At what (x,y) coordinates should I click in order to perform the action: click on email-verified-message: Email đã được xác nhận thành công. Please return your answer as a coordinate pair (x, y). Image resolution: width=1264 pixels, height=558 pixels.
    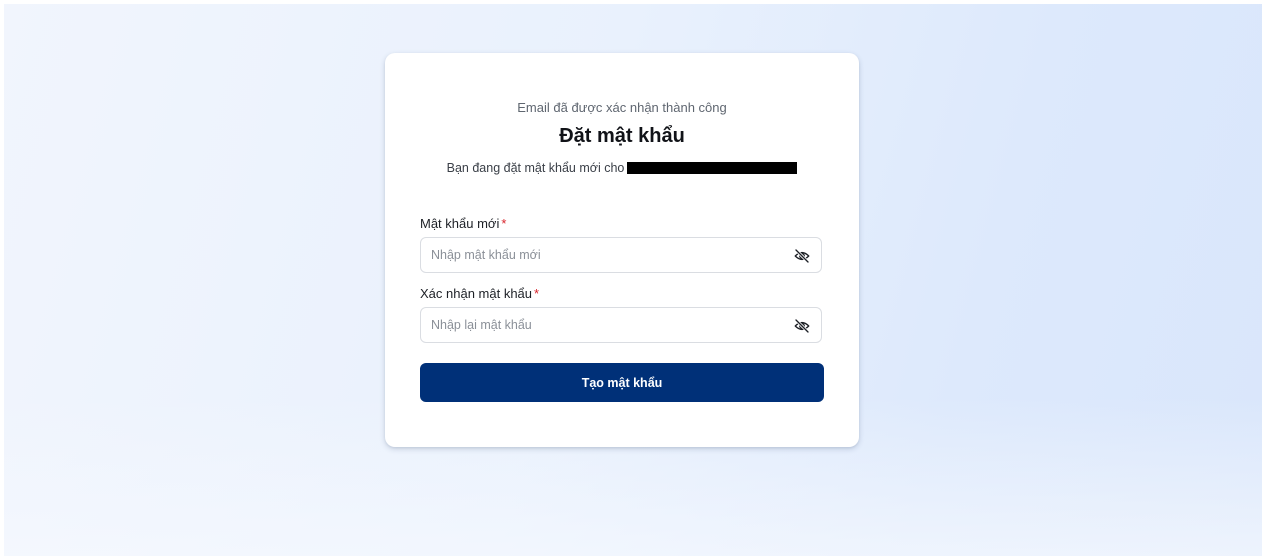
    Looking at the image, I should click on (622, 107).